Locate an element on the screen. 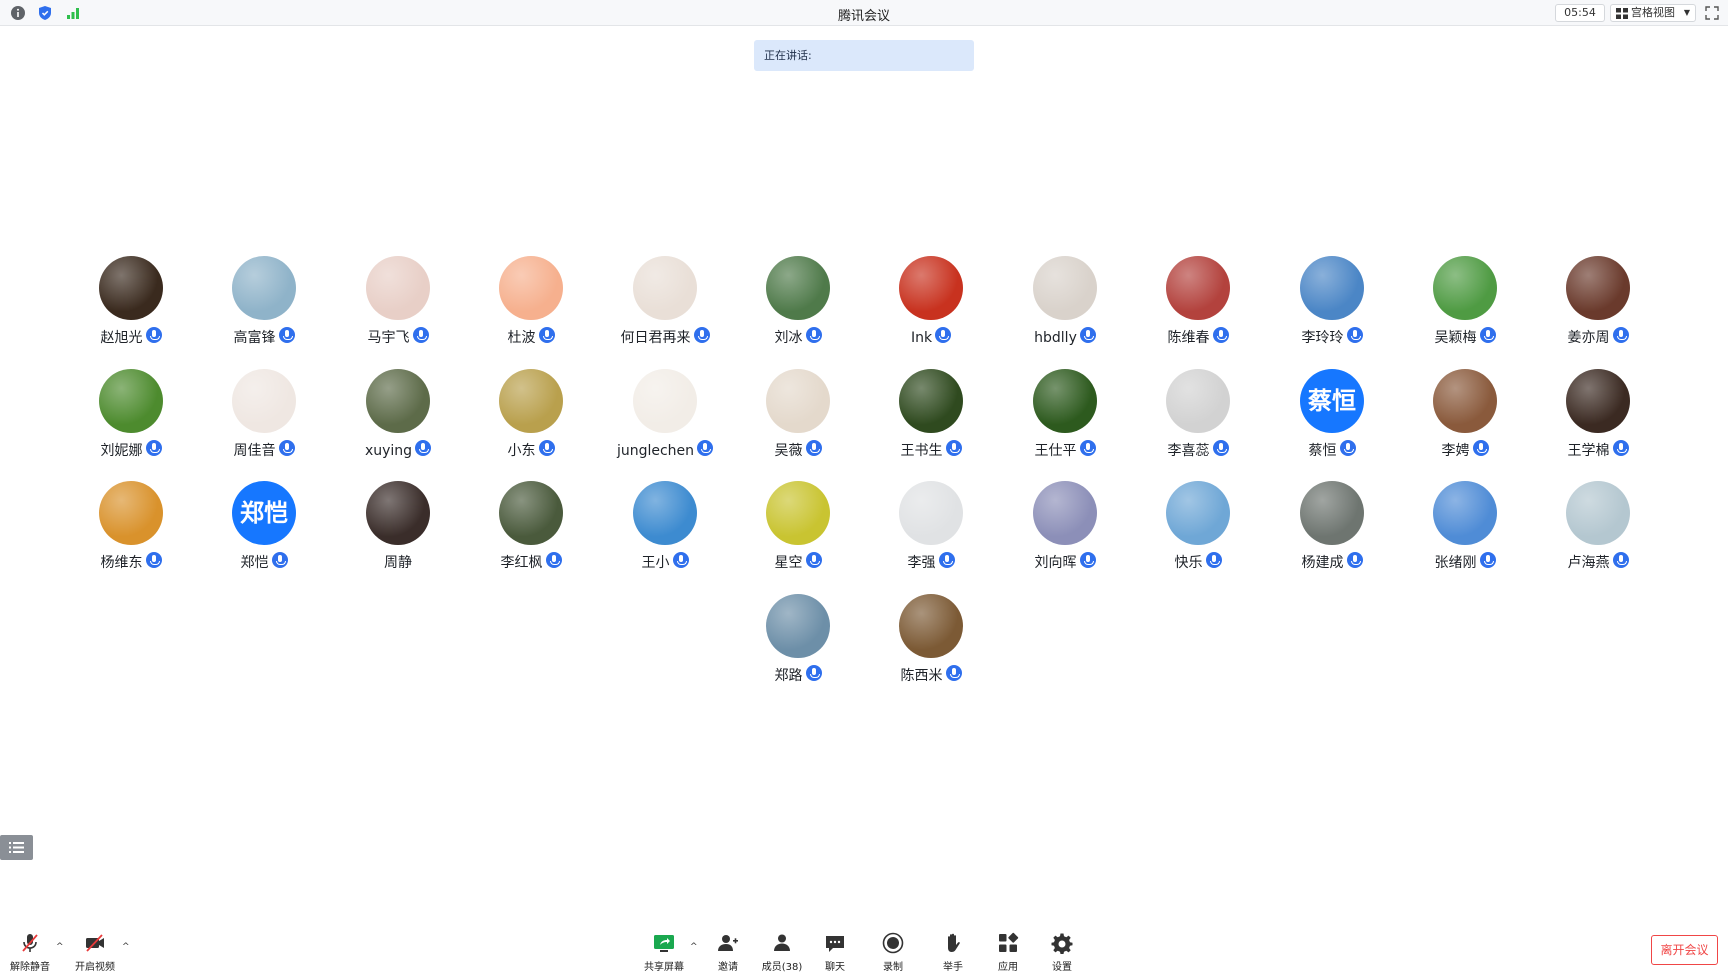  participant-name-row: 王书生 is located at coordinates (931, 450).